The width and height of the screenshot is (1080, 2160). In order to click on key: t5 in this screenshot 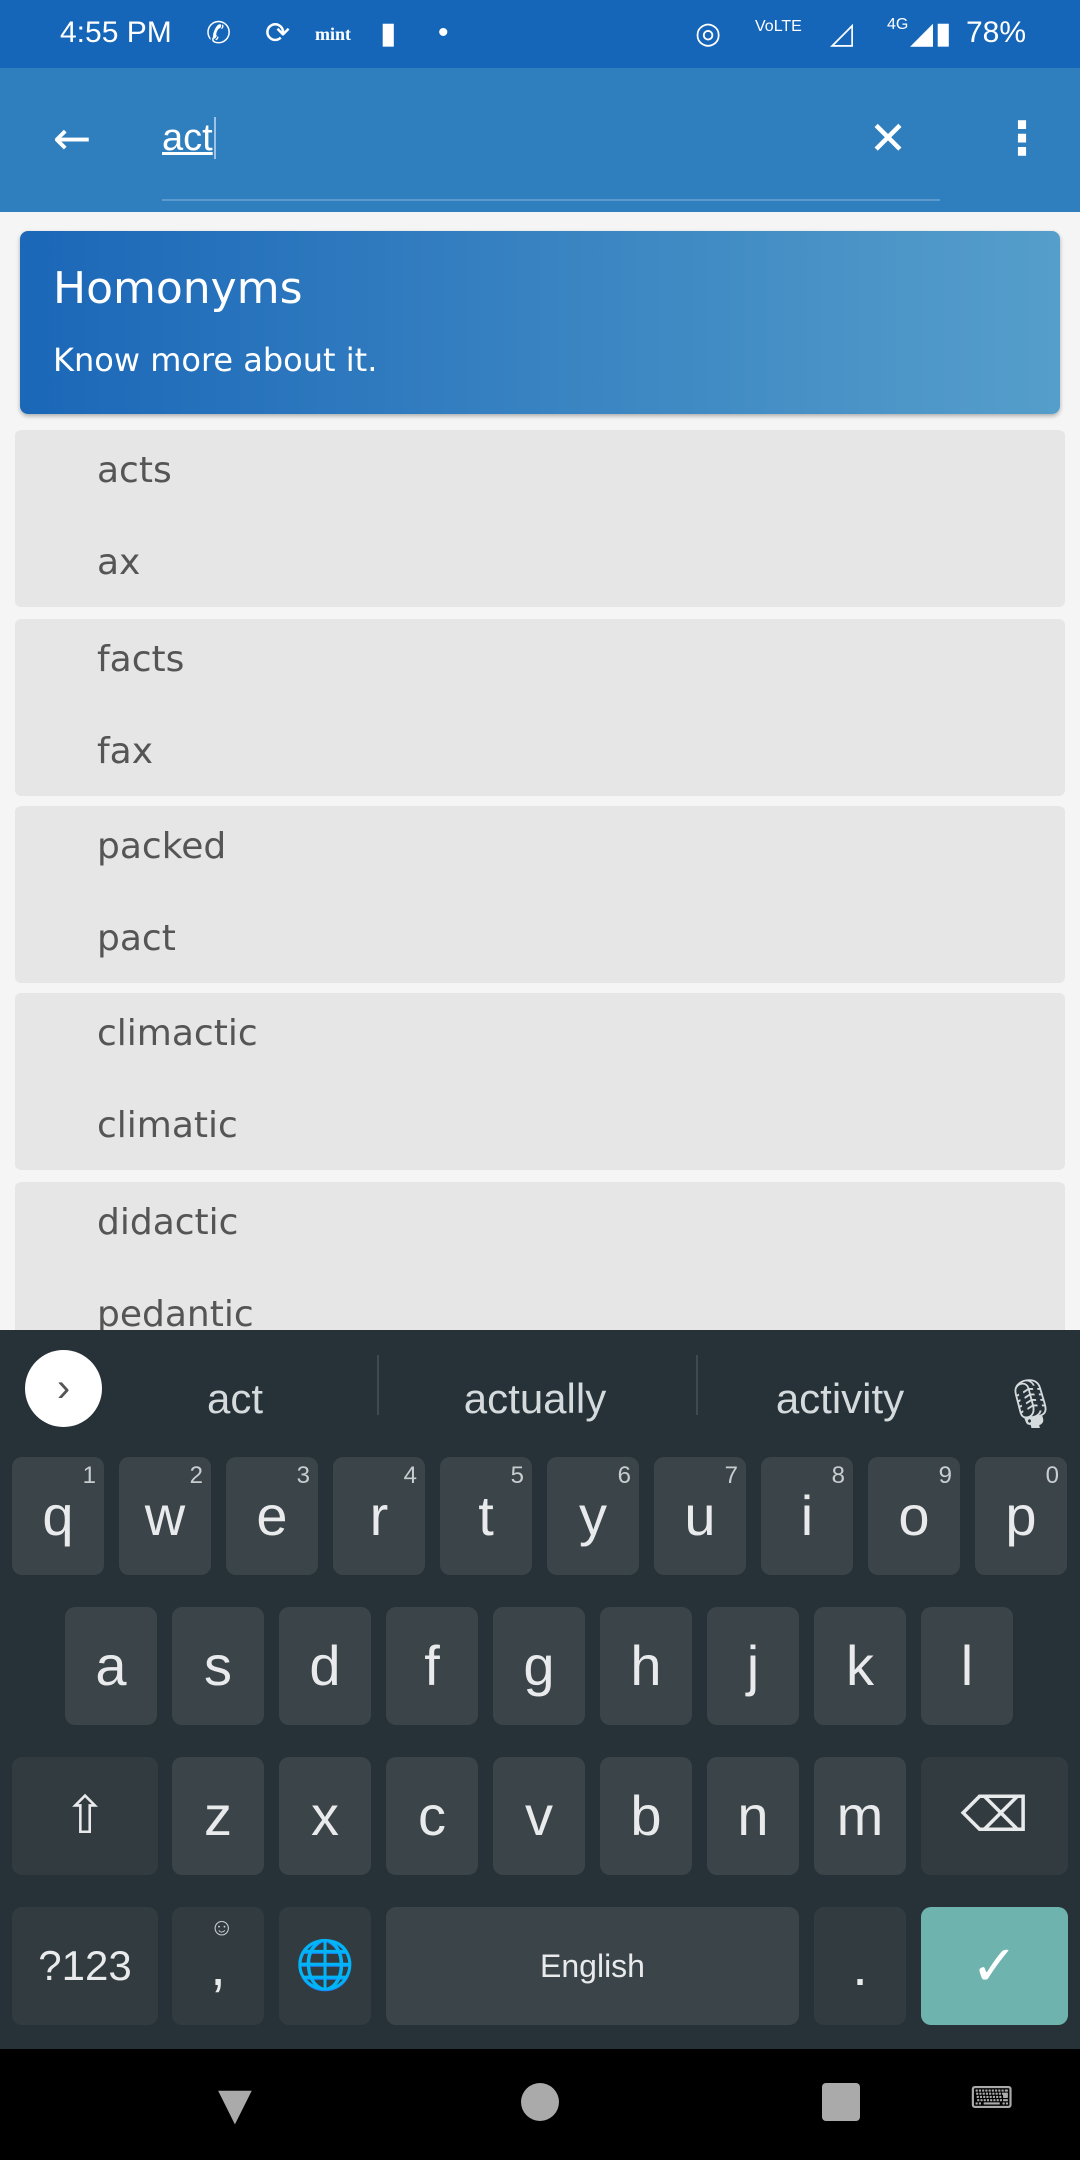, I will do `click(486, 1516)`.